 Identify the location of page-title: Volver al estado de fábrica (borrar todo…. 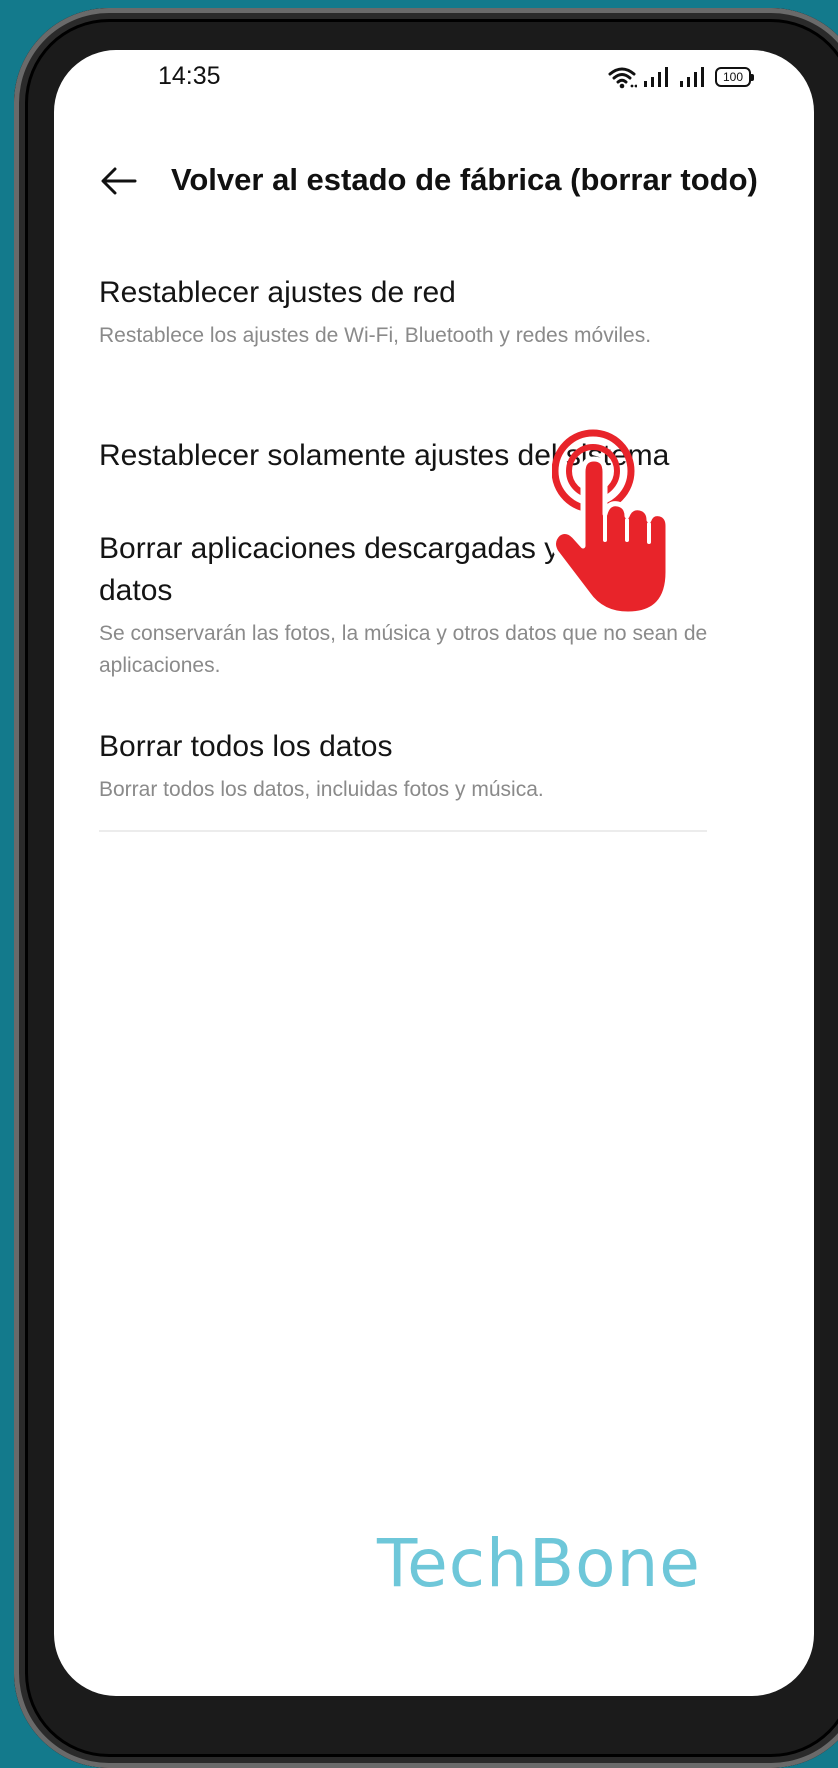
(464, 179).